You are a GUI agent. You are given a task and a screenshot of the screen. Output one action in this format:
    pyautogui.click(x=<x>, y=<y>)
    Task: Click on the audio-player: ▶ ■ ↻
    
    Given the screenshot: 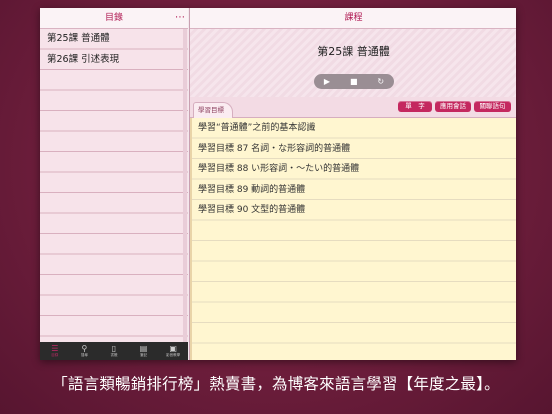 What is the action you would take?
    pyautogui.click(x=354, y=81)
    